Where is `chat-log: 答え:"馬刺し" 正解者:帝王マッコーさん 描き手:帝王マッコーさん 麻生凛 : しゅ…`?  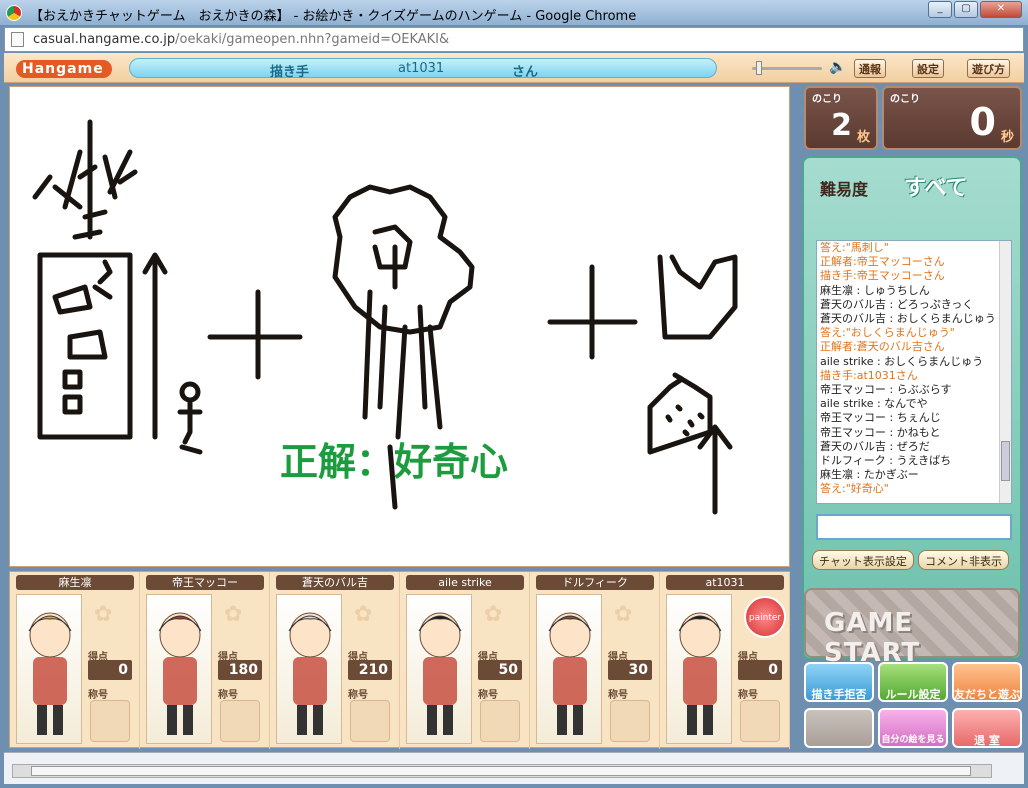
chat-log: 答え:"馬刺し" 正解者:帝王マッコーさん 描き手:帝王マッコーさん 麻生凛 : しゅ… is located at coordinates (914, 372).